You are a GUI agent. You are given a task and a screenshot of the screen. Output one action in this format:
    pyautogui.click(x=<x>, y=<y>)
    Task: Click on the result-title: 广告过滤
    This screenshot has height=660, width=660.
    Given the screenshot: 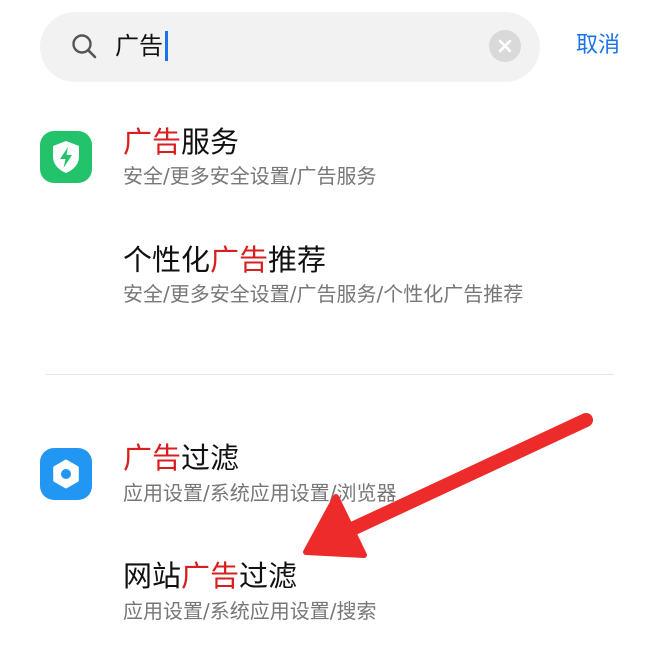 What is the action you would take?
    pyautogui.click(x=181, y=458)
    